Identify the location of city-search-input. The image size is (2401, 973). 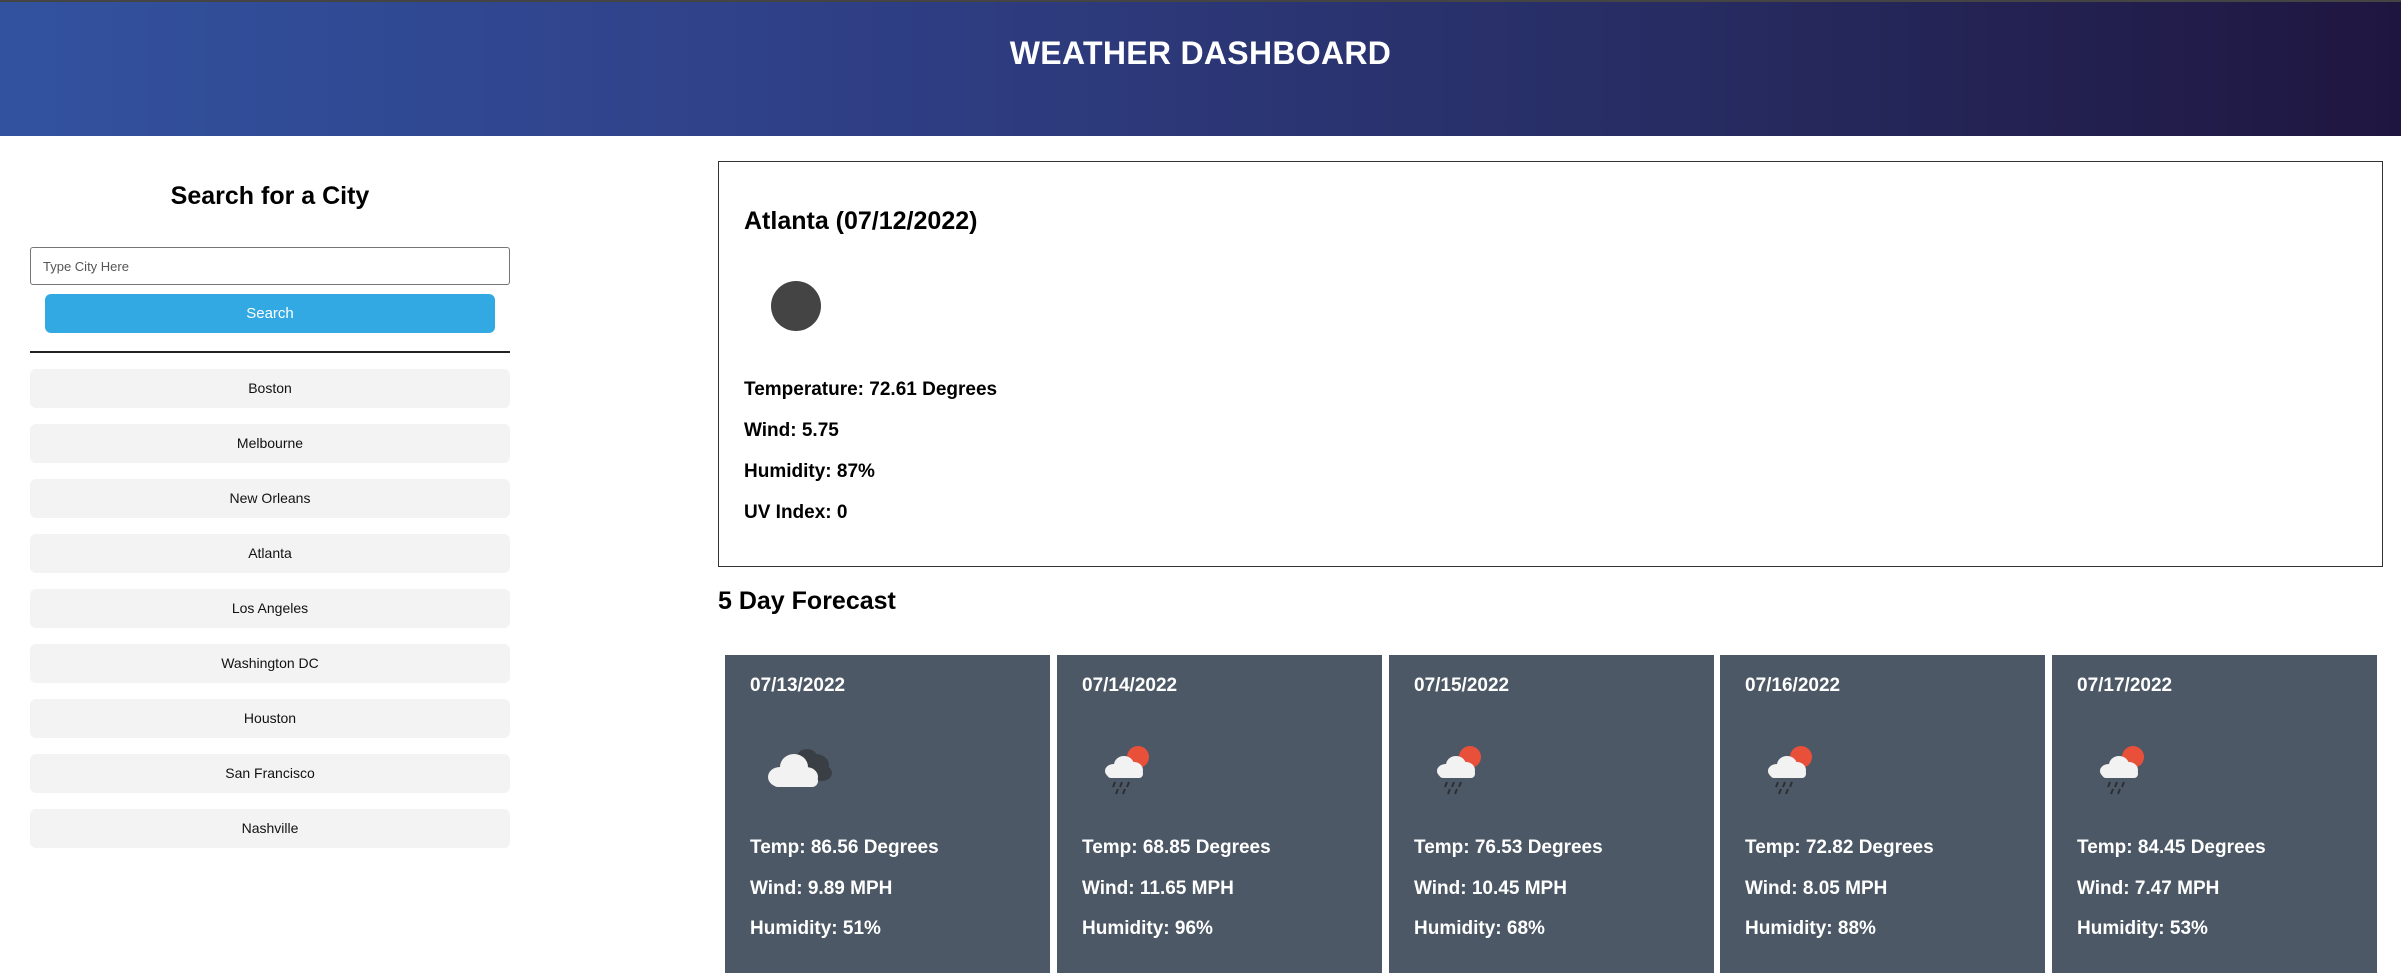
(270, 266).